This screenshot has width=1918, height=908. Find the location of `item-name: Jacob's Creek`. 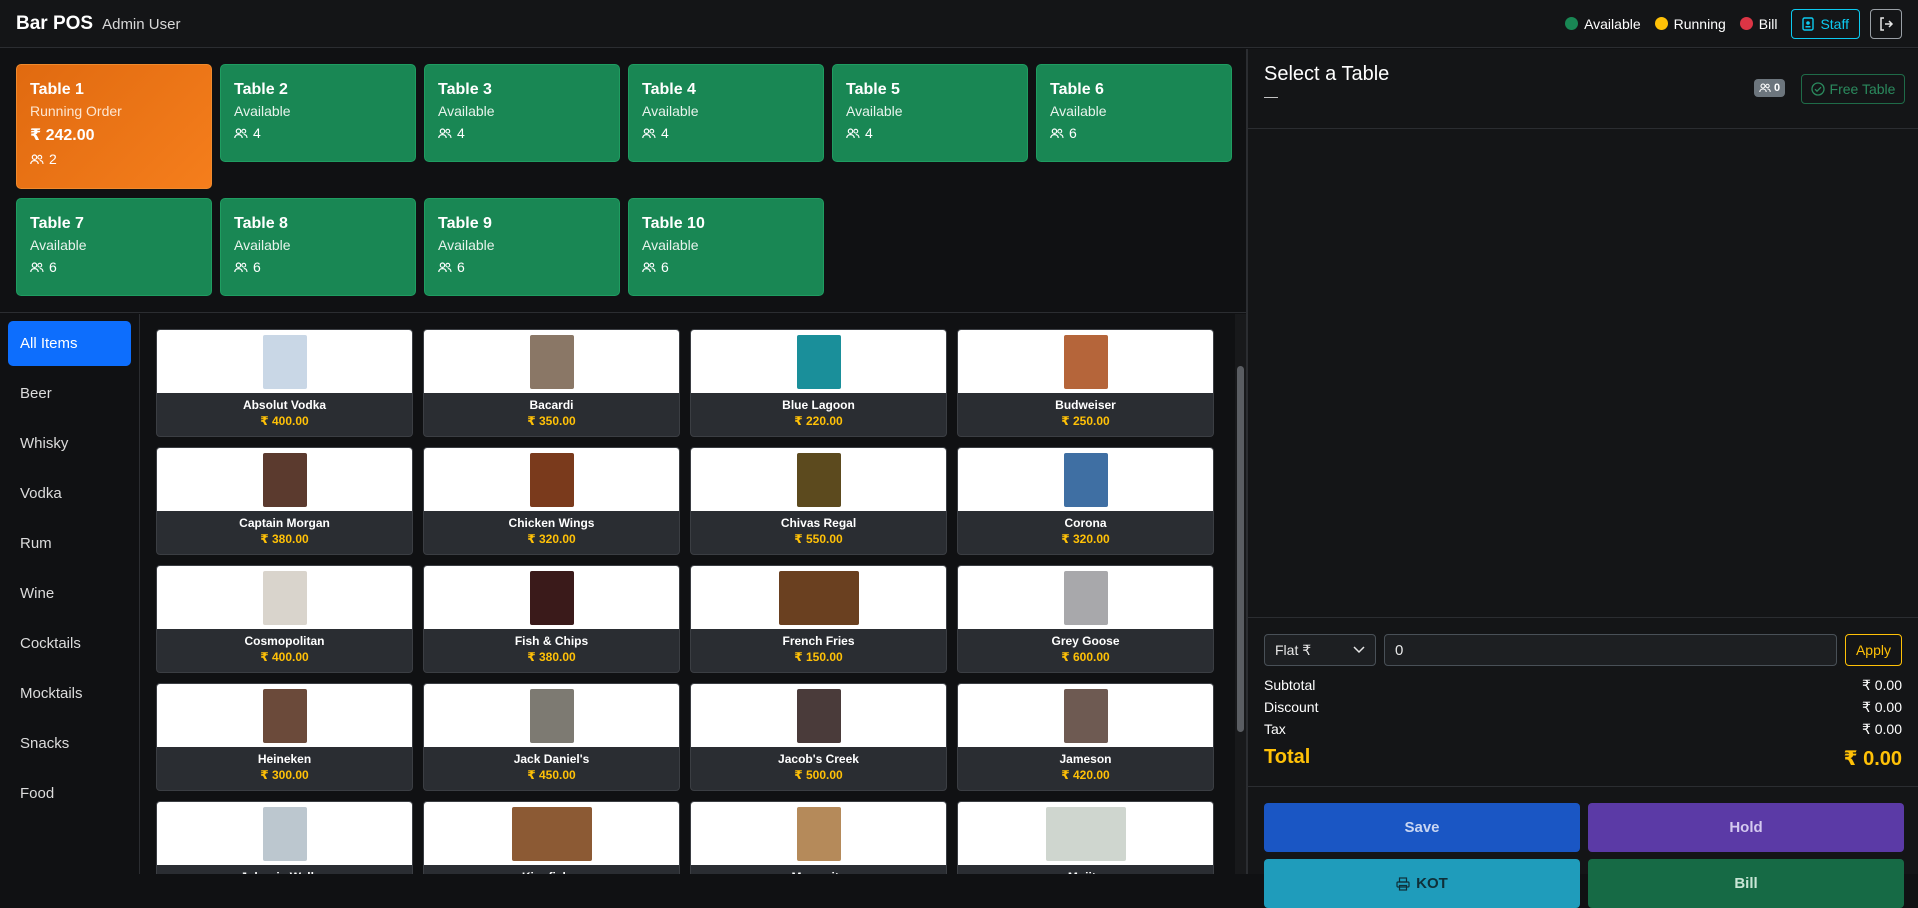

item-name: Jacob's Creek is located at coordinates (818, 759).